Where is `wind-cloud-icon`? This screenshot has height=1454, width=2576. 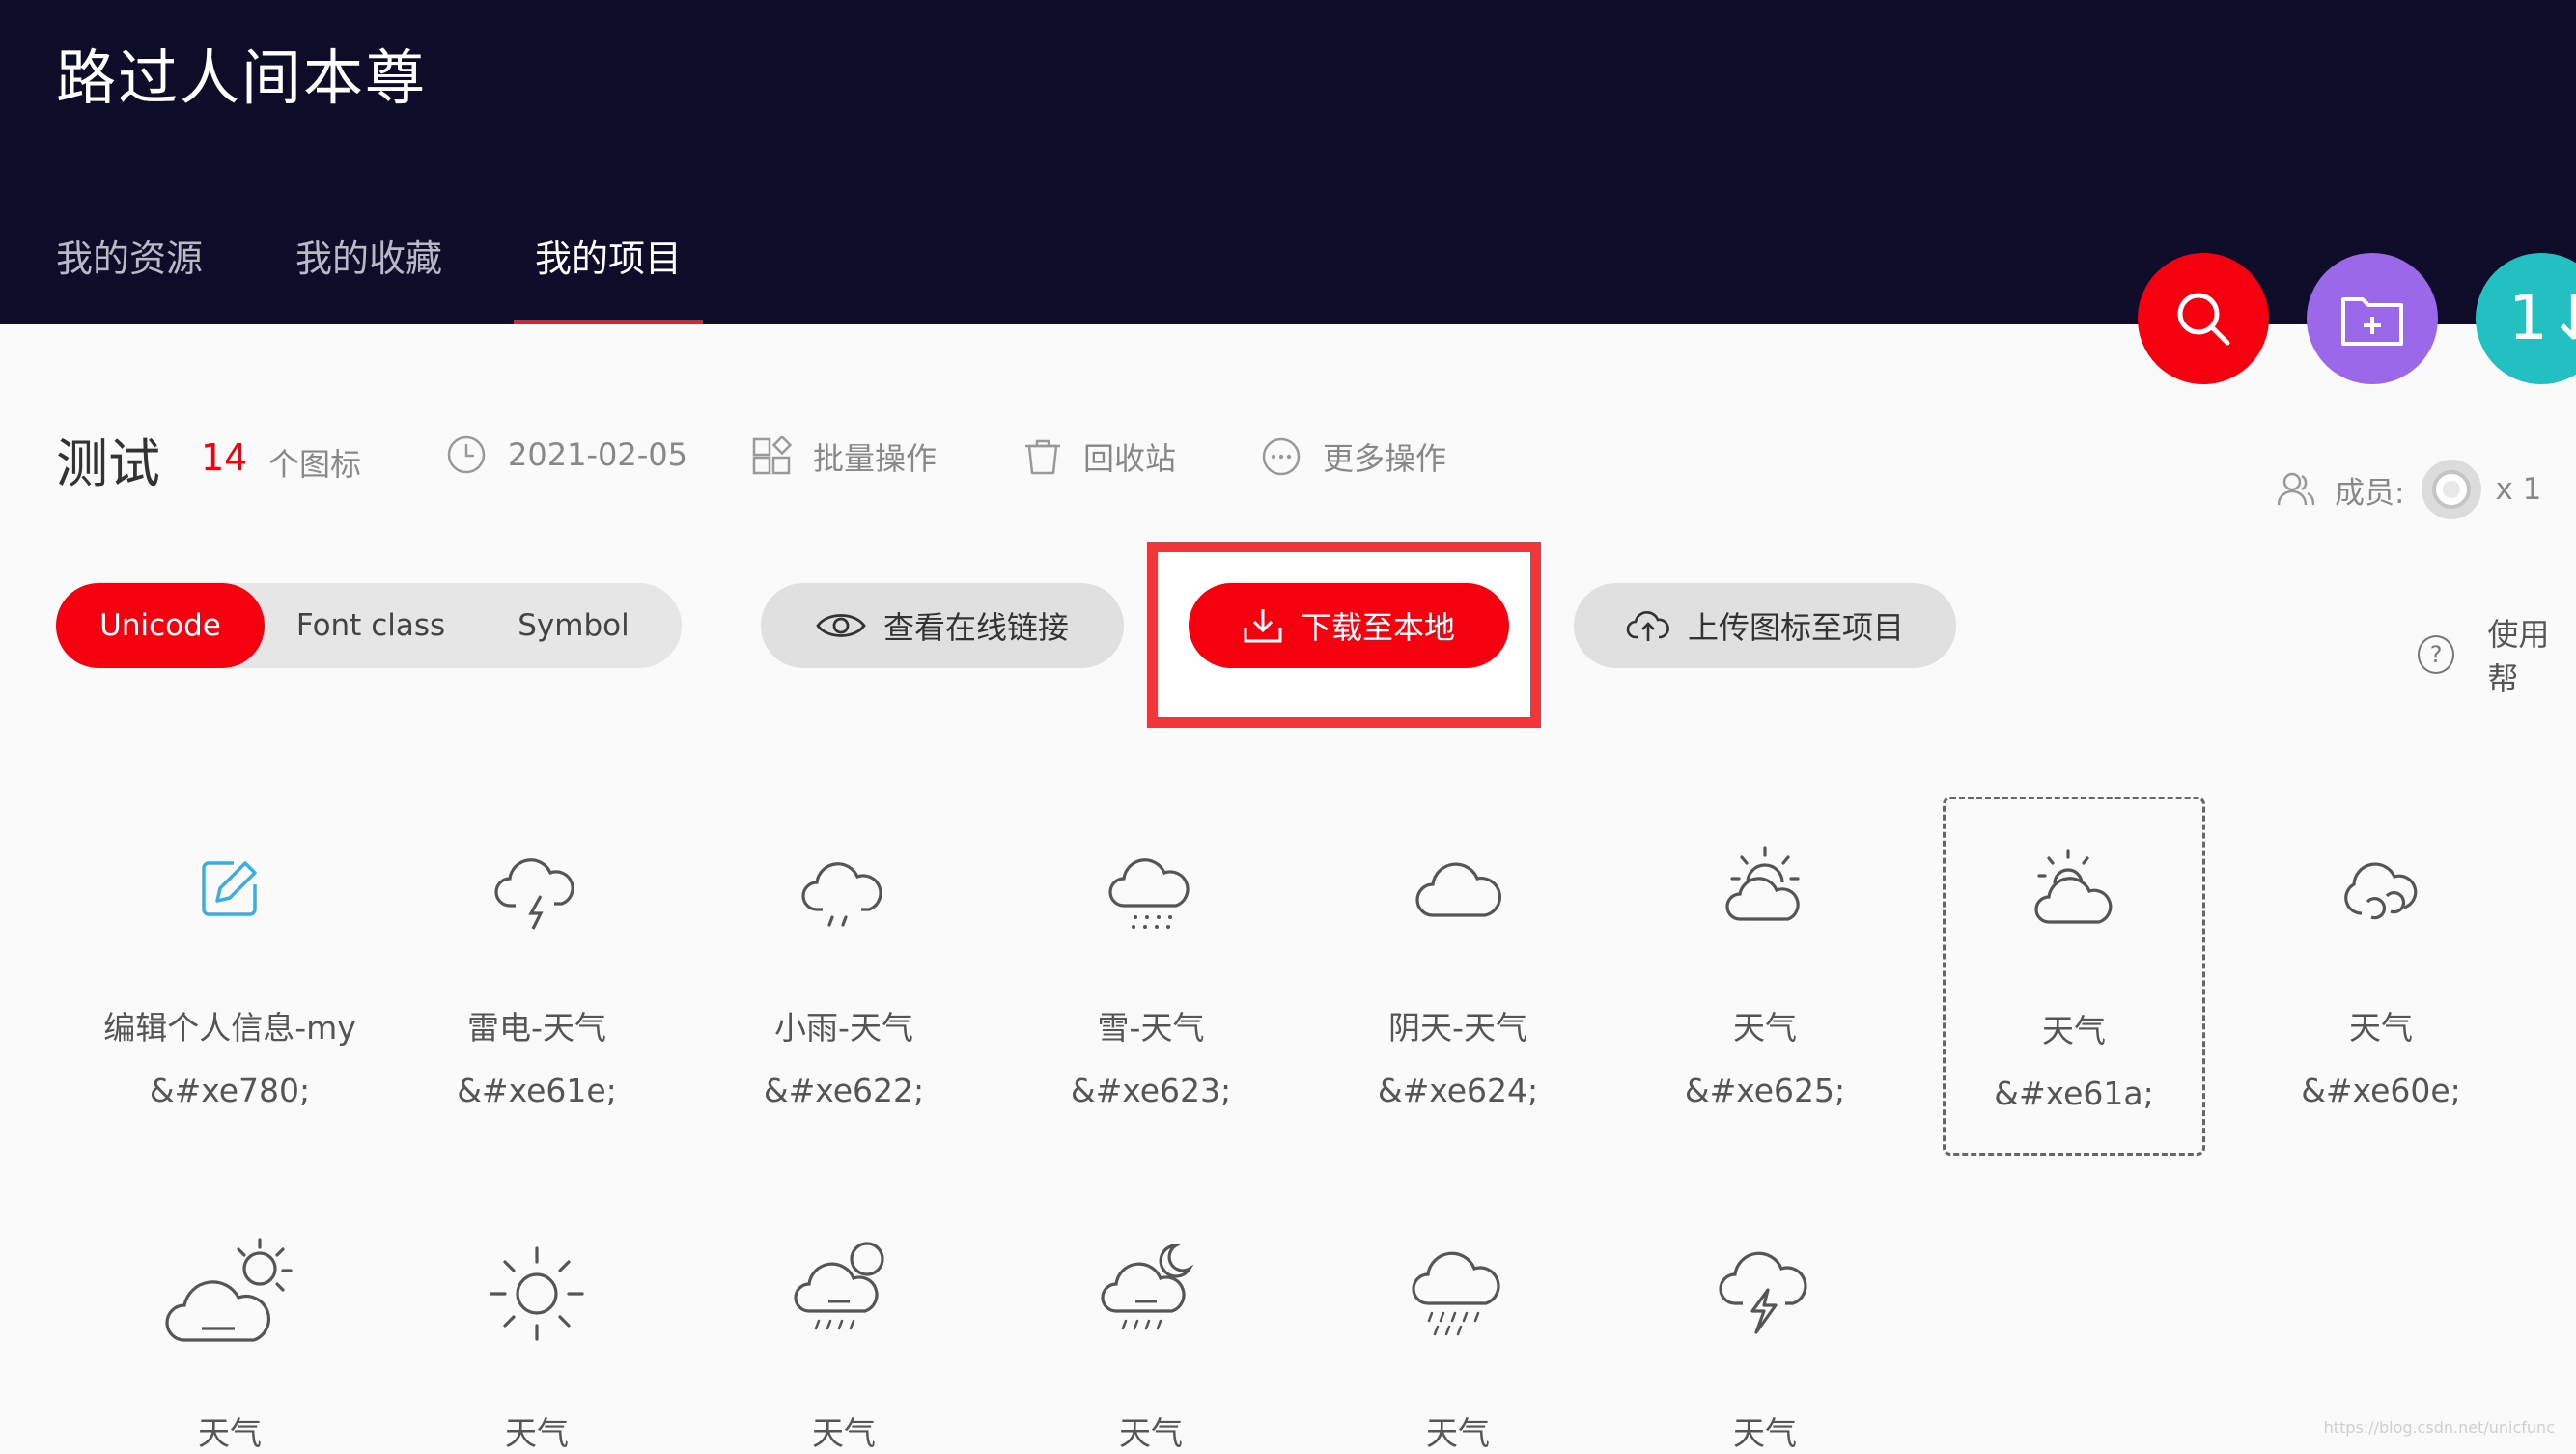 wind-cloud-icon is located at coordinates (2381, 891).